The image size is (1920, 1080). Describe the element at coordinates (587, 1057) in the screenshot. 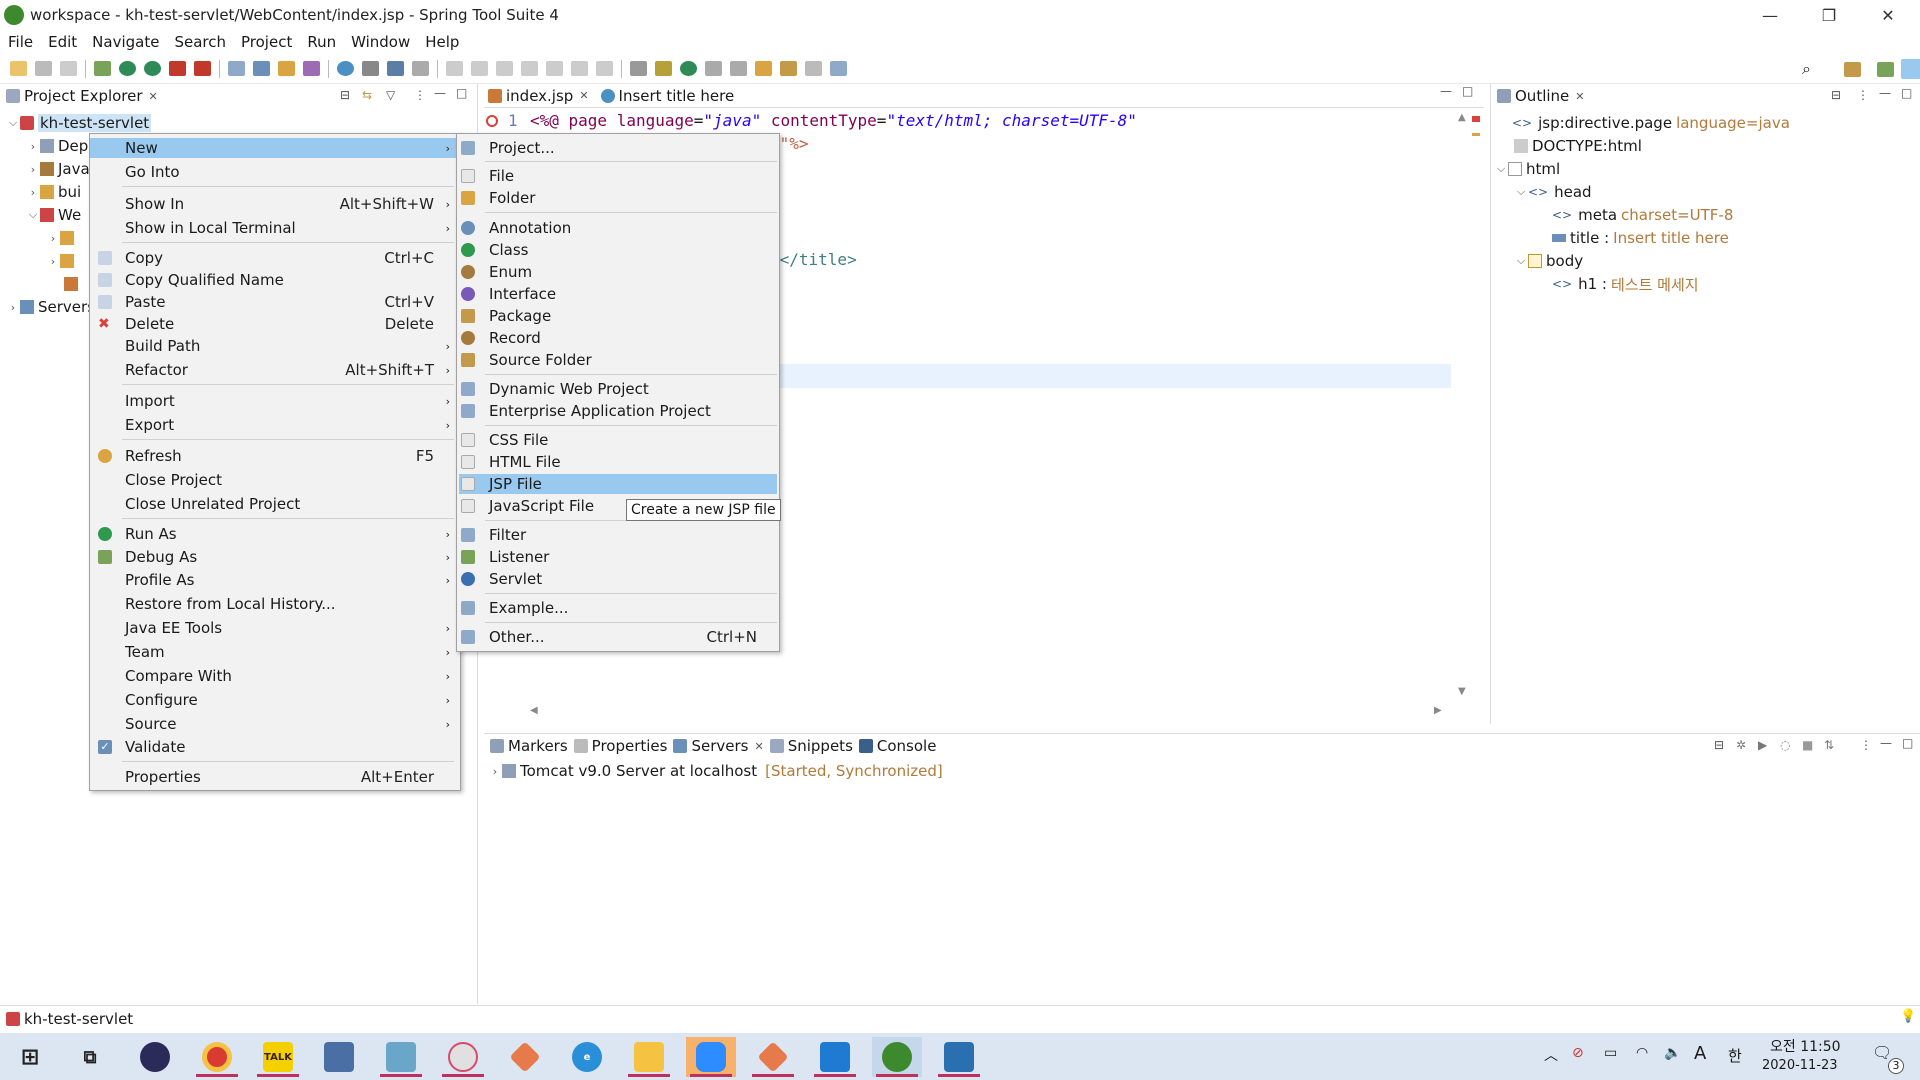

I see `taskbar-app-ie: e` at that location.